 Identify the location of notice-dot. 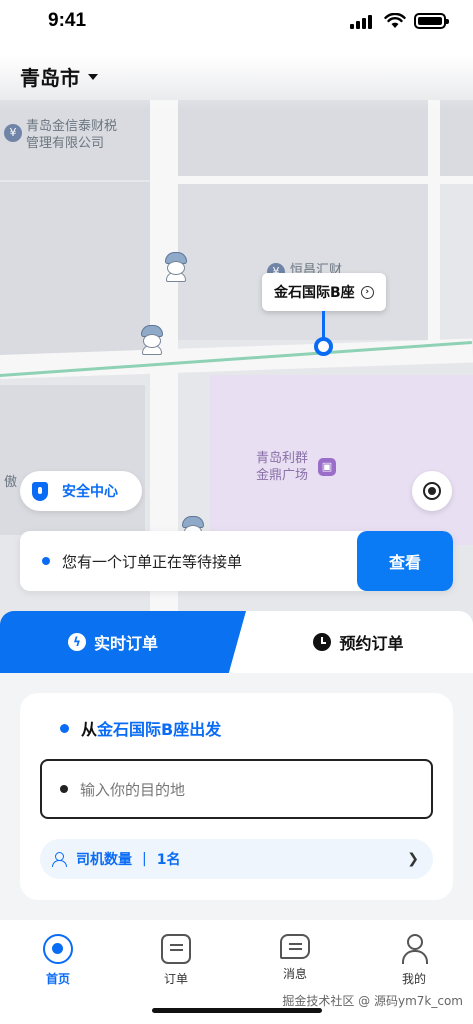
(46, 561).